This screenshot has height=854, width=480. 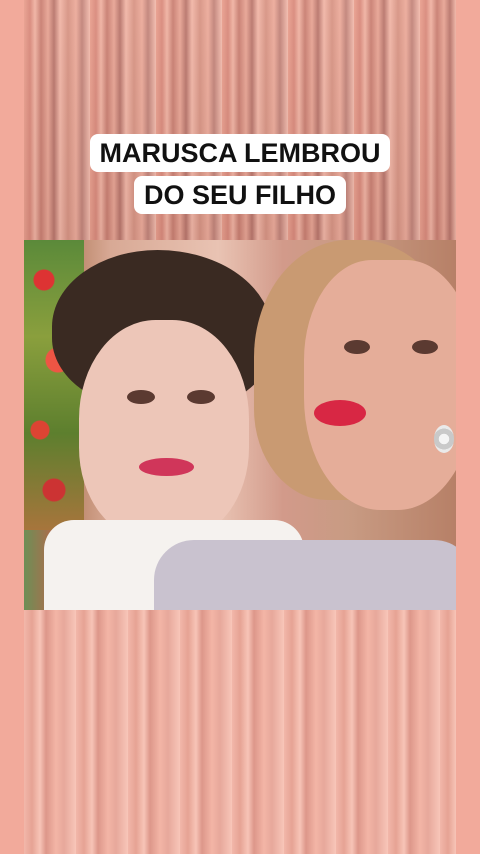 I want to click on caption-line-2: DO SEU FILHO, so click(x=239, y=195).